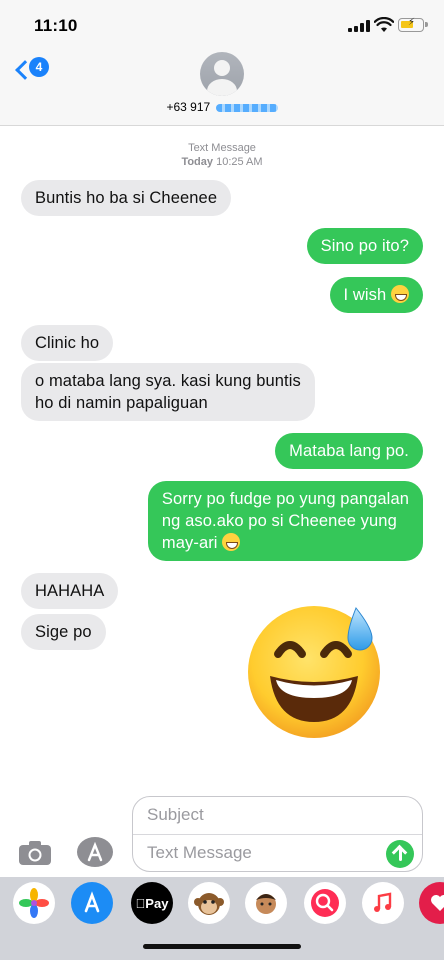 This screenshot has width=444, height=960. I want to click on message-outgoing: I wish, so click(376, 295).